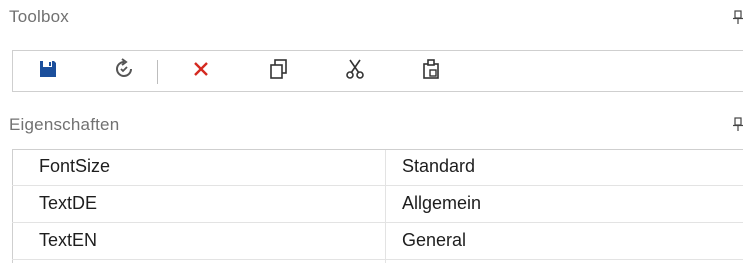  What do you see at coordinates (157, 72) in the screenshot?
I see `toolbar-separator` at bounding box center [157, 72].